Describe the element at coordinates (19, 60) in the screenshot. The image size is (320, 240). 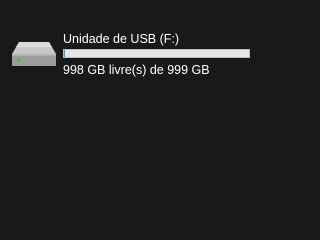
I see `drive-led` at that location.